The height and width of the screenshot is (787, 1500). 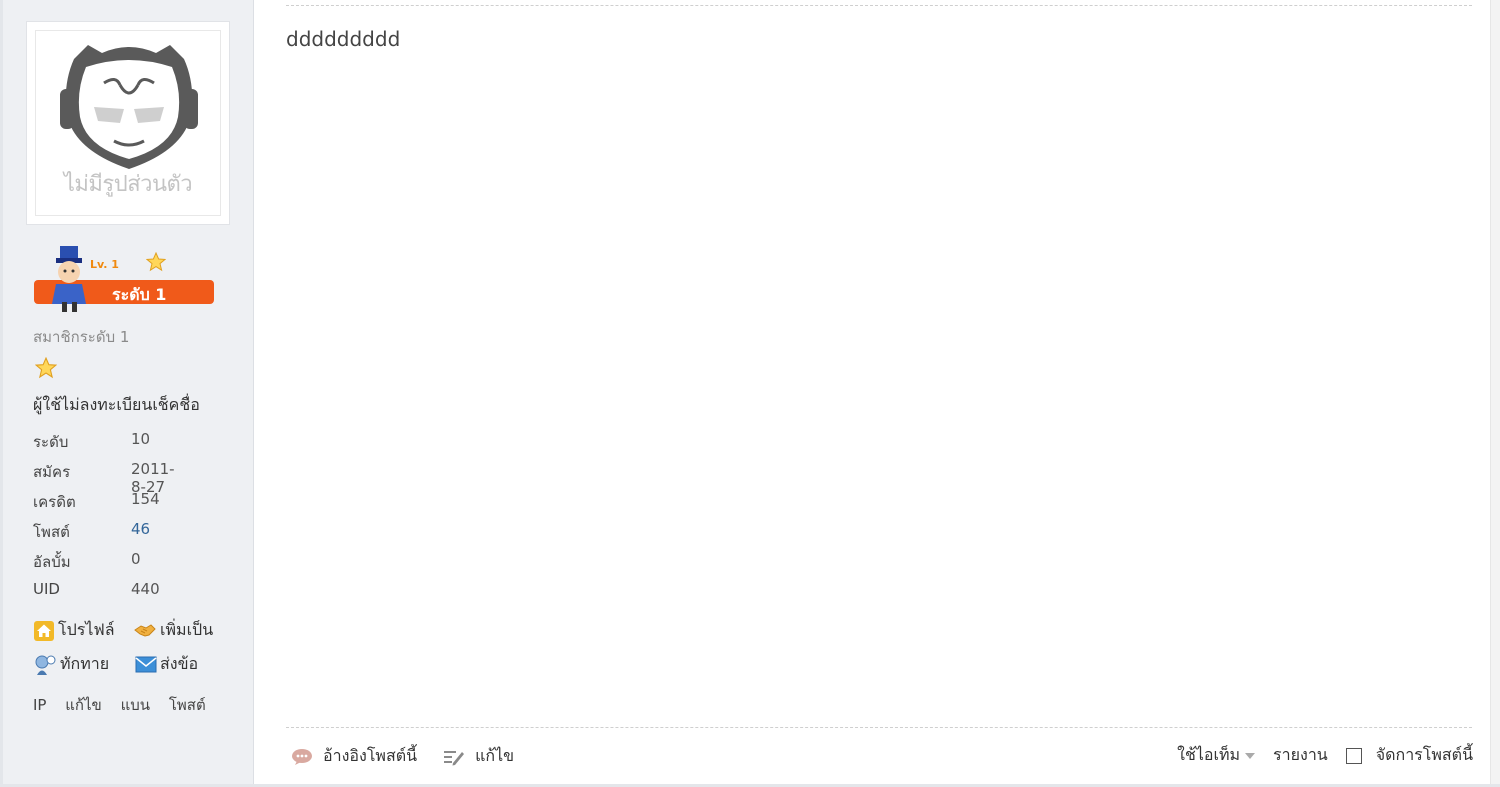 What do you see at coordinates (187, 705) in the screenshot?
I see `user-posts-link: โพสต์` at bounding box center [187, 705].